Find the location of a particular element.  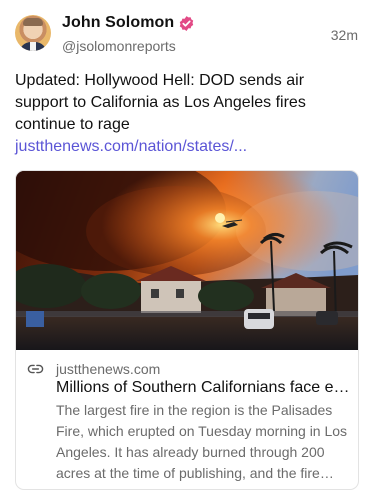

author-name: John Solomon is located at coordinates (118, 23).